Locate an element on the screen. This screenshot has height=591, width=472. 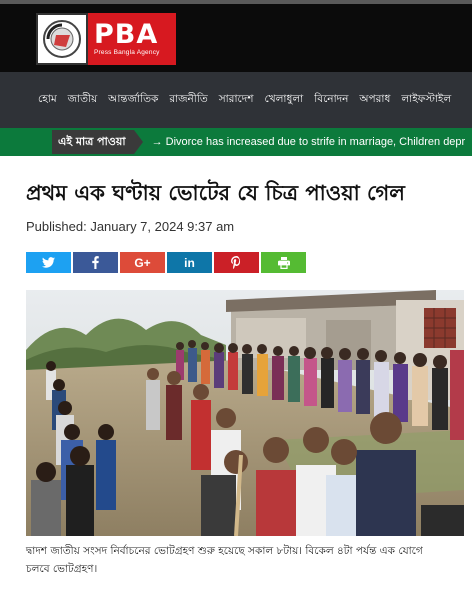
published-date: Published: January 7, 2024 9:37 am is located at coordinates (130, 226).